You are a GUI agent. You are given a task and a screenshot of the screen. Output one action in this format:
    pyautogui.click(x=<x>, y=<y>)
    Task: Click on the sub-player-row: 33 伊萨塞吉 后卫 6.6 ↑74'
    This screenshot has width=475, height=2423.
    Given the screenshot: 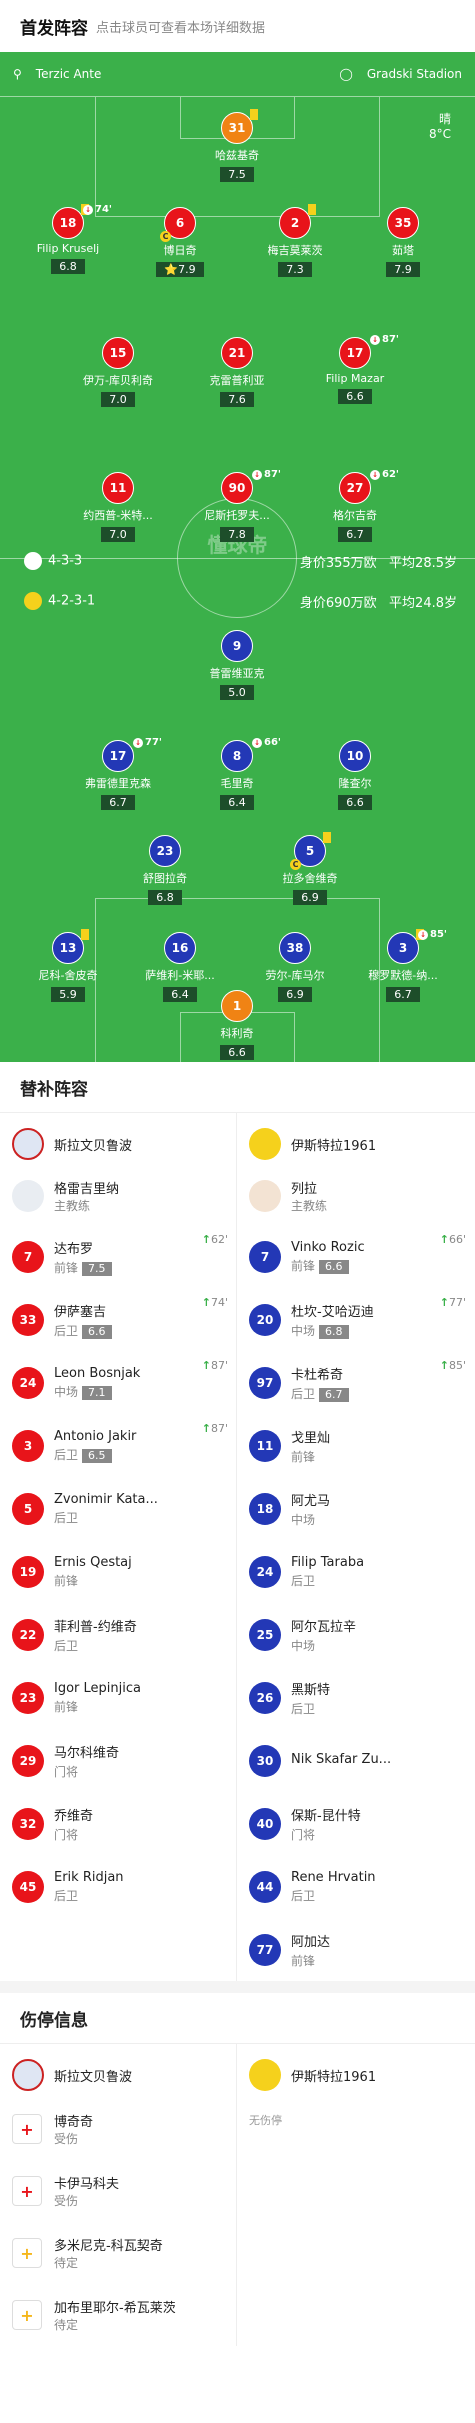 What is the action you would take?
    pyautogui.click(x=118, y=1319)
    